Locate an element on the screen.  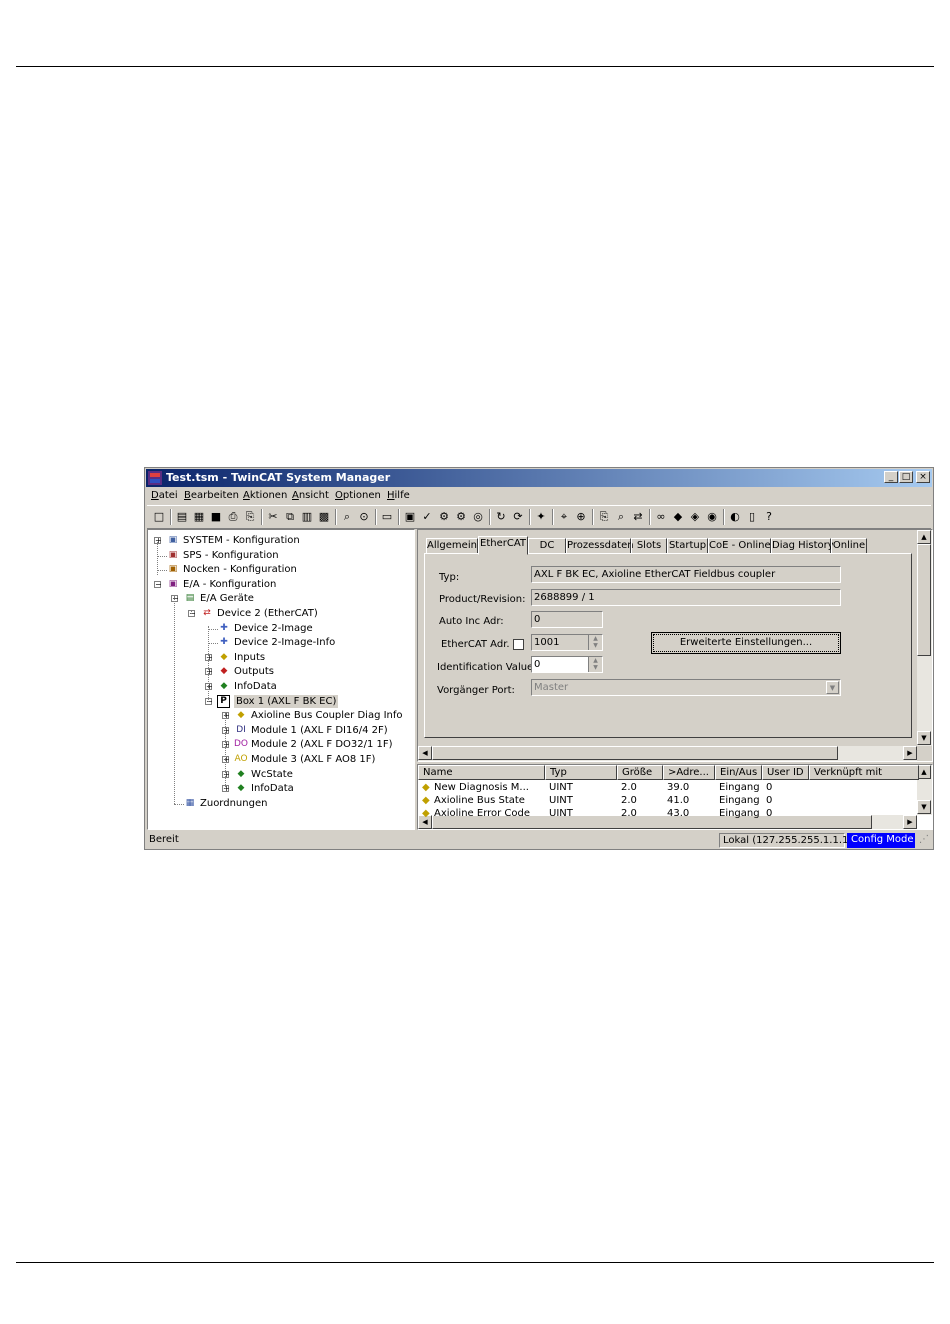
tree-item: − ▤ E/A Geräte is located at coordinates (281, 599).